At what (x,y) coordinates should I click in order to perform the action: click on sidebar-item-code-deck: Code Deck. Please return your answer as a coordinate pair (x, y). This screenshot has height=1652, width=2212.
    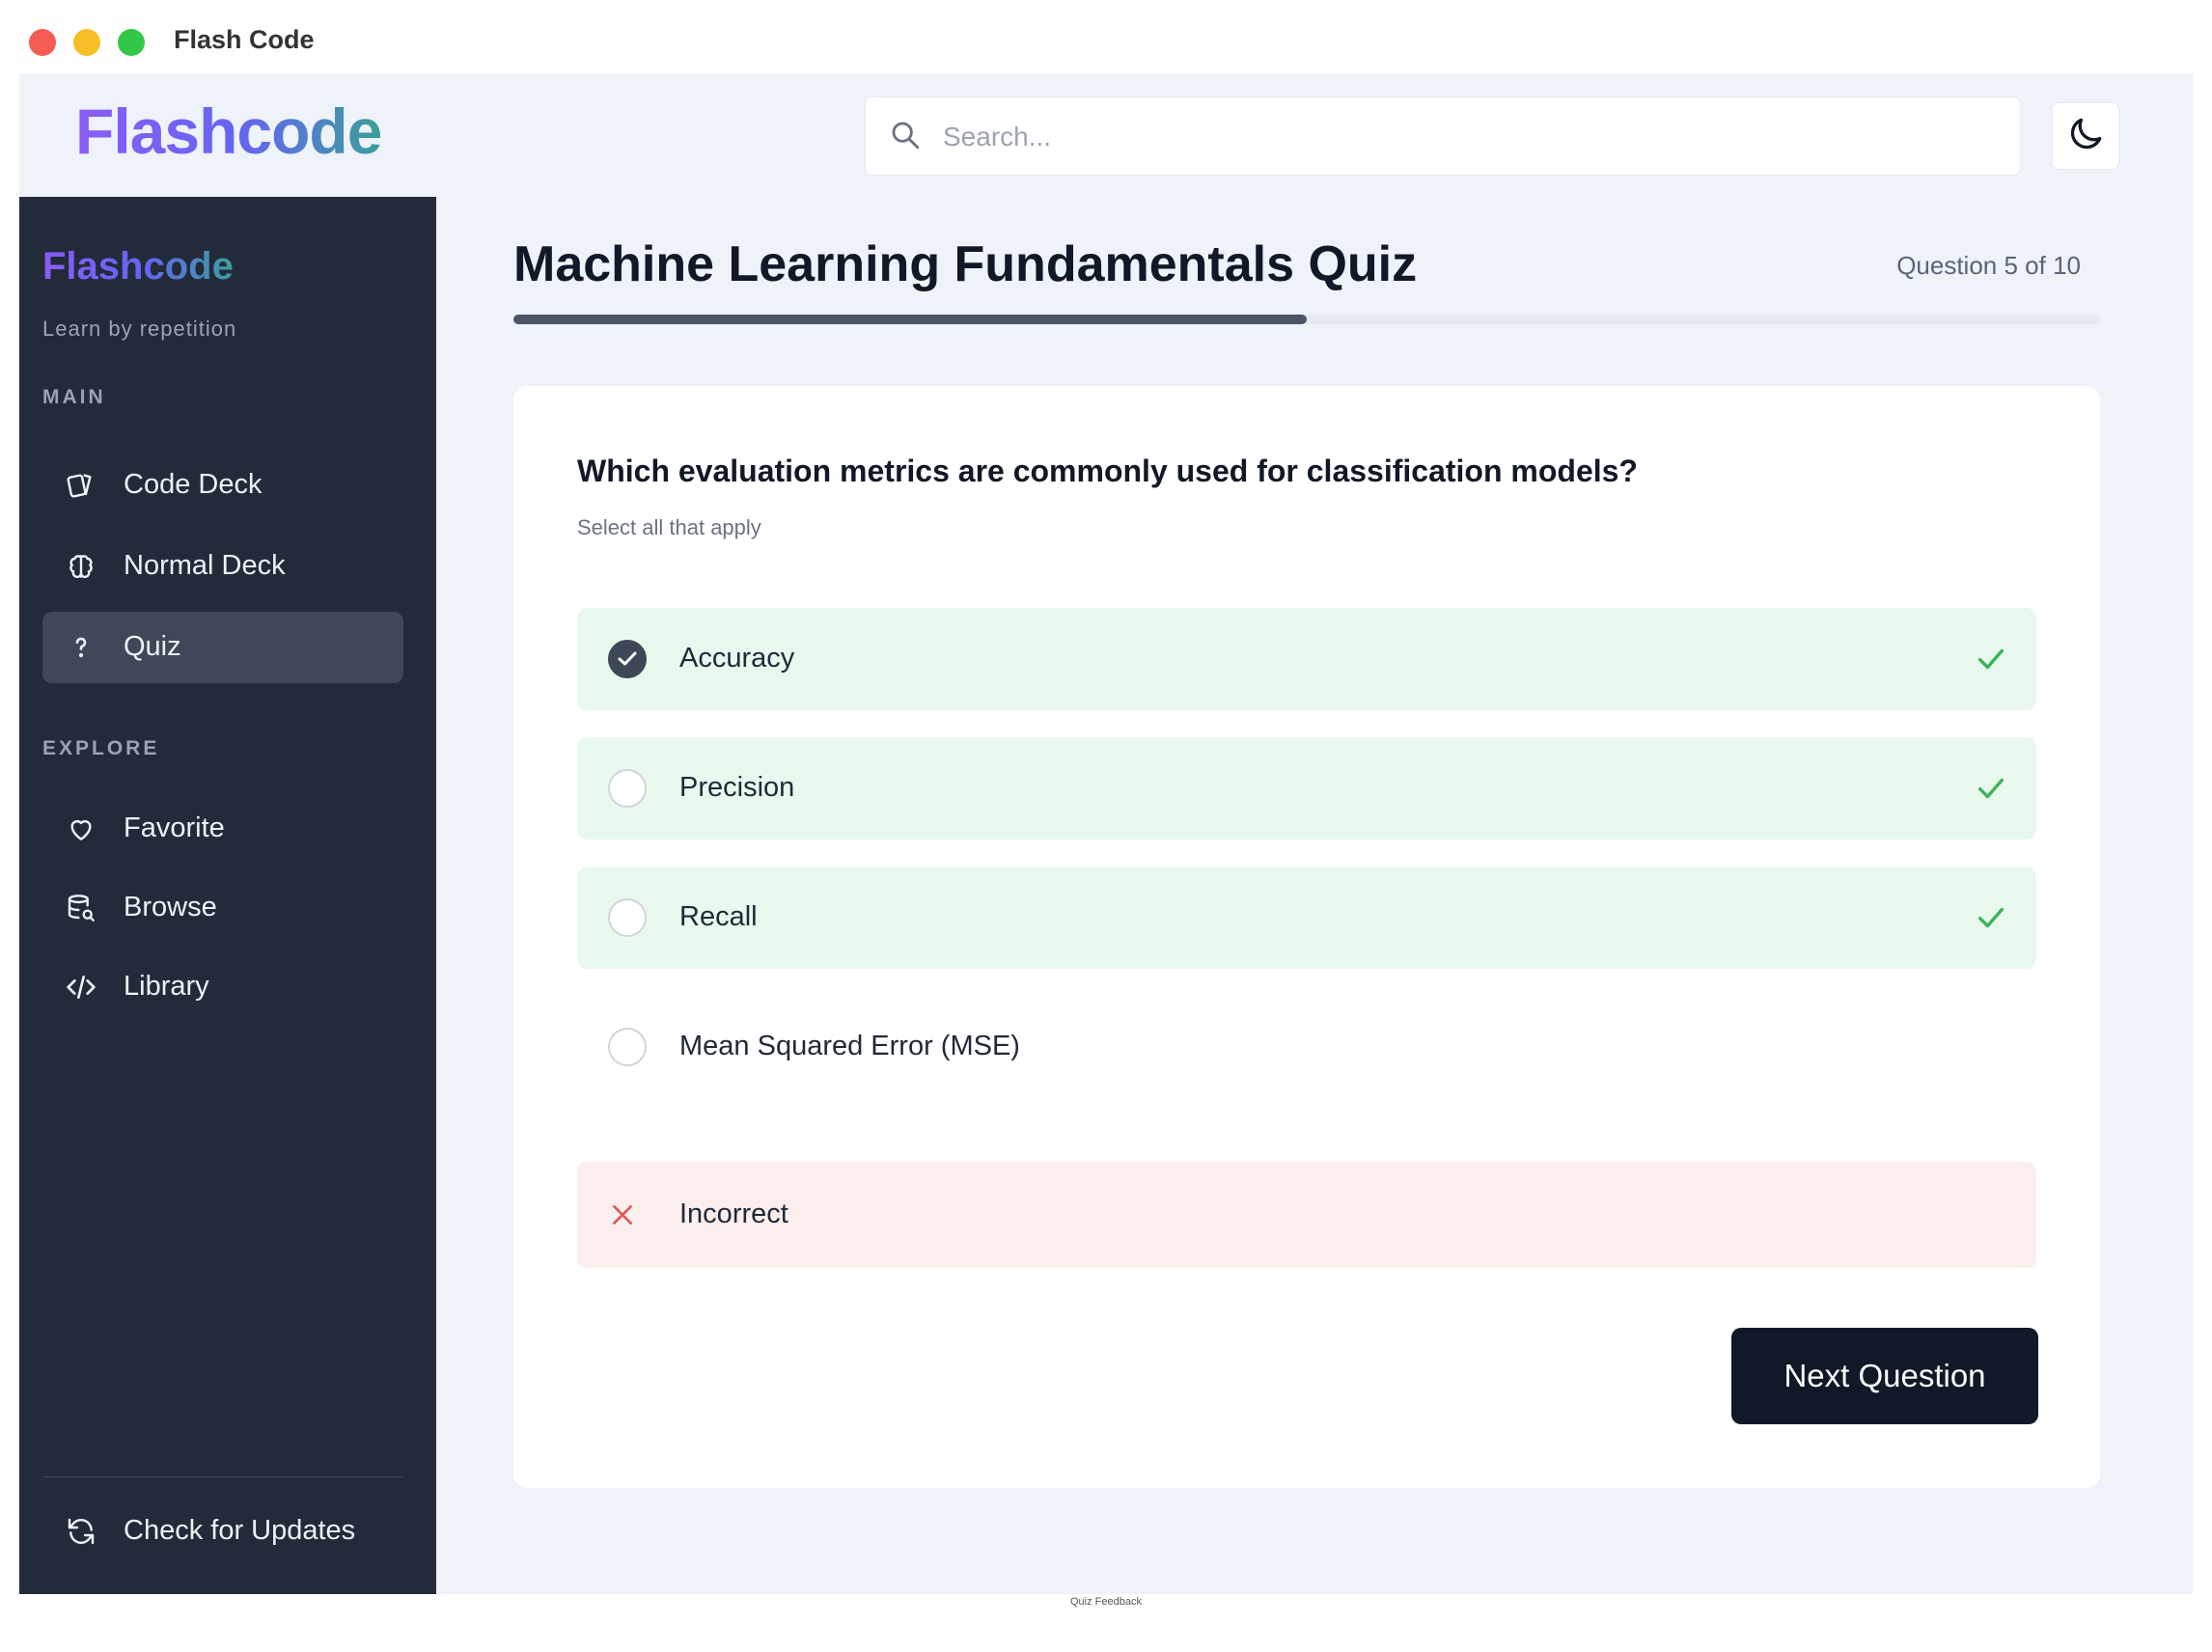
    Looking at the image, I should click on (222, 485).